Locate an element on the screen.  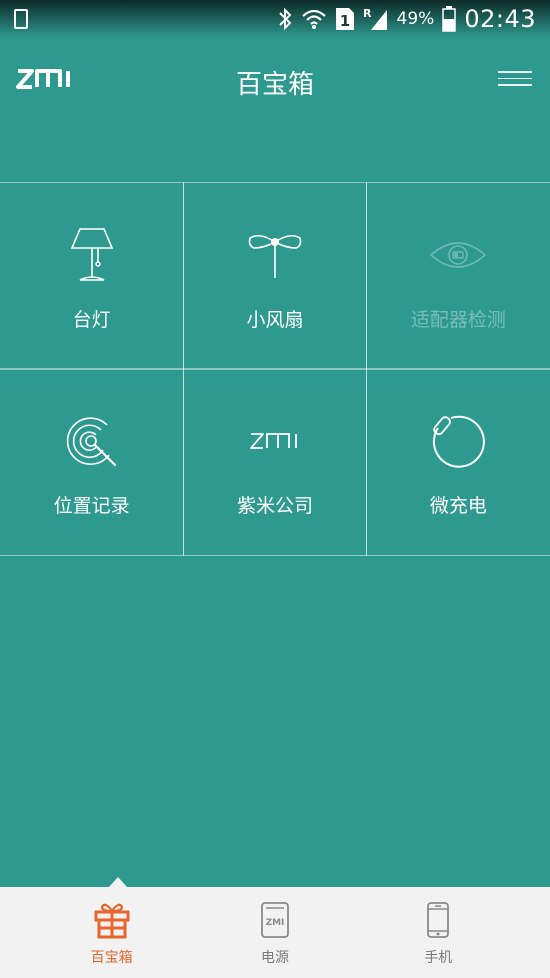
clock: 02:43 is located at coordinates (500, 19).